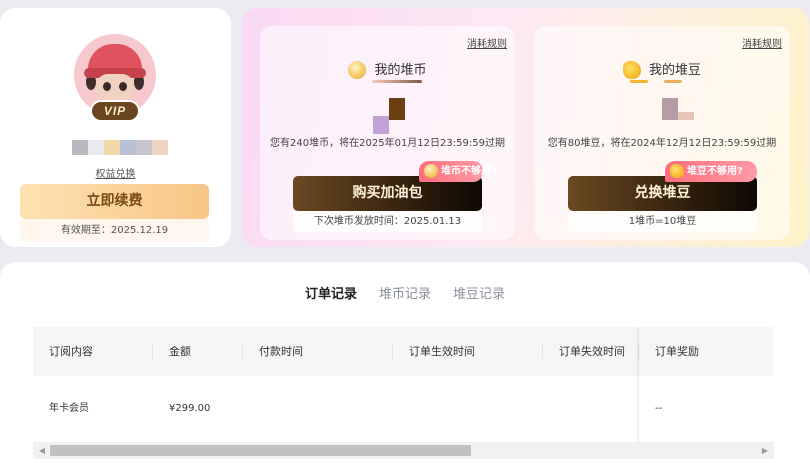 The width and height of the screenshot is (810, 465). Describe the element at coordinates (458, 171) in the screenshot. I see `dui-shortage-tag: 堆币不够用?` at that location.